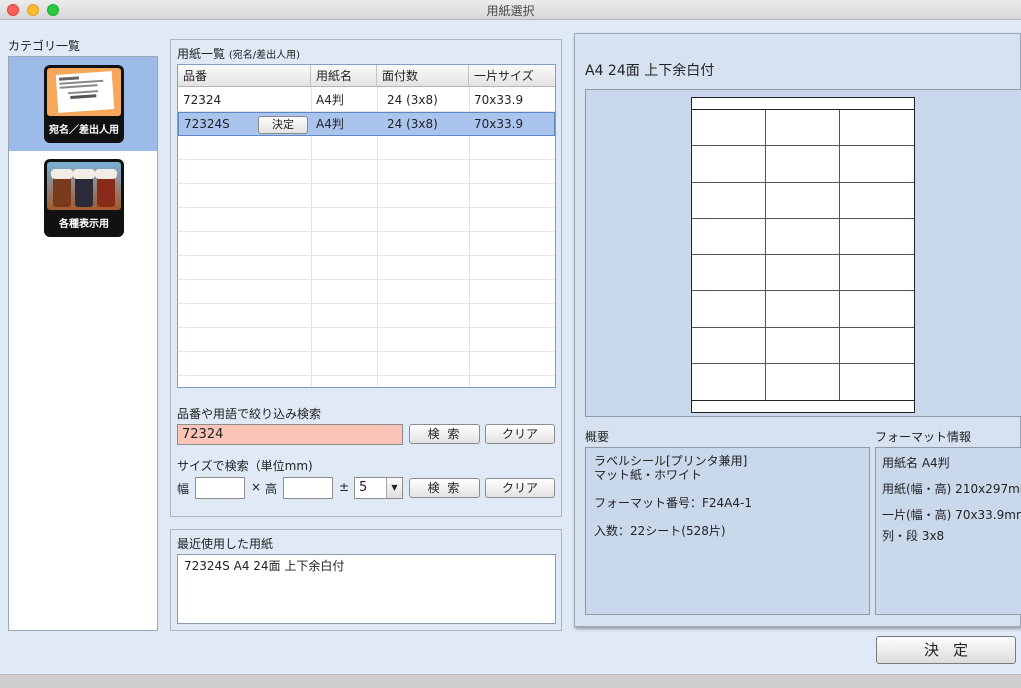  What do you see at coordinates (671, 461) in the screenshot?
I see `summary-line1: ラベルシール[プリンタ兼用]` at bounding box center [671, 461].